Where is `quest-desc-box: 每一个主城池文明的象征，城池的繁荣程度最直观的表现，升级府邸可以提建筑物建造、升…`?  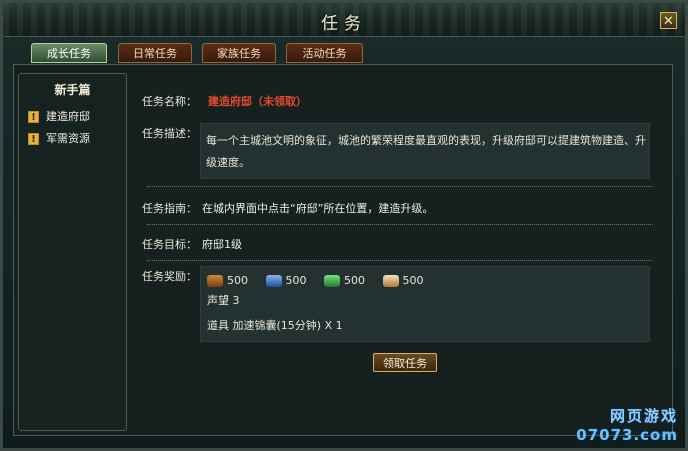
quest-desc-box: 每一个主城池文明的象征，城池的繁荣程度最直观的表现，升级府邸可以提建筑物建造、升… is located at coordinates (425, 151).